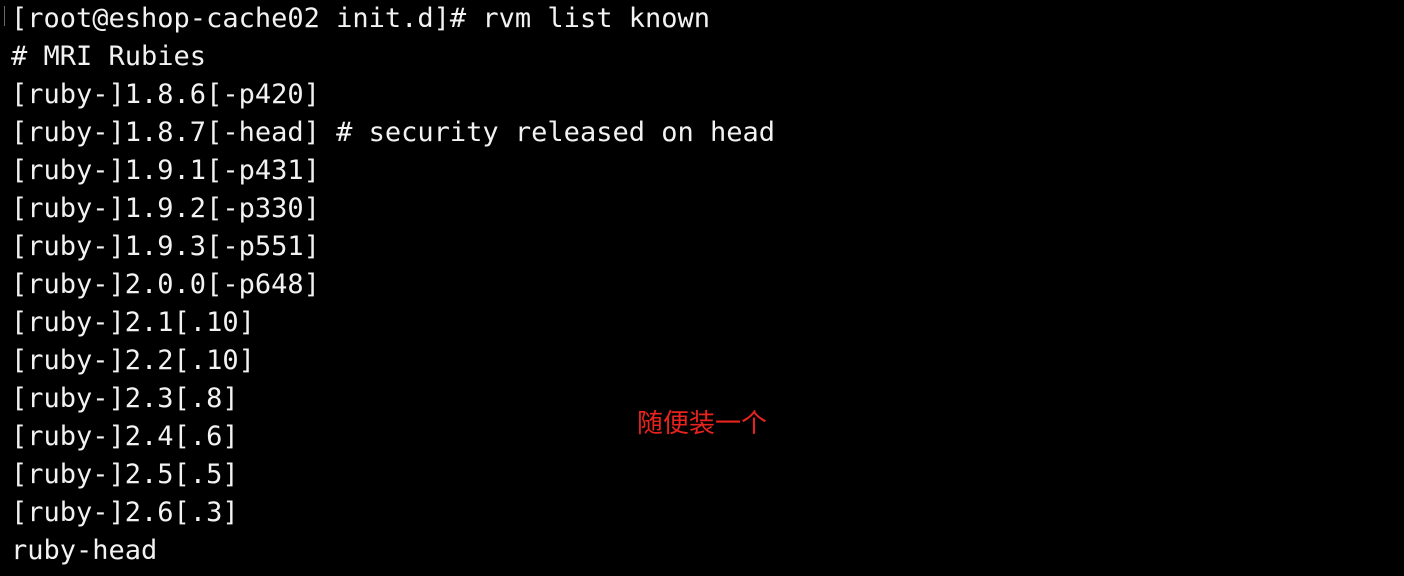 Image resolution: width=1404 pixels, height=576 pixels. Describe the element at coordinates (165, 208) in the screenshot. I see `ruby-version-line: [ruby-]1.9.2[-p330]` at that location.